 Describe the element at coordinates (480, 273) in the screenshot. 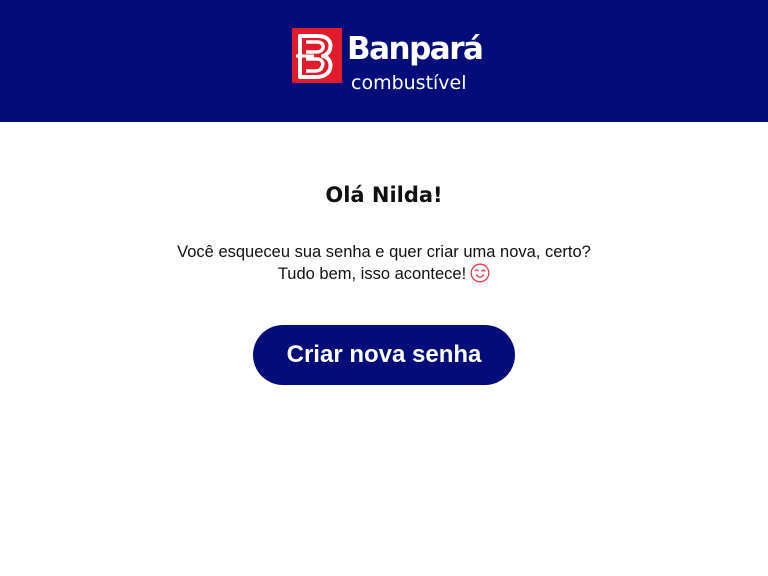

I see `winking-face-icon` at that location.